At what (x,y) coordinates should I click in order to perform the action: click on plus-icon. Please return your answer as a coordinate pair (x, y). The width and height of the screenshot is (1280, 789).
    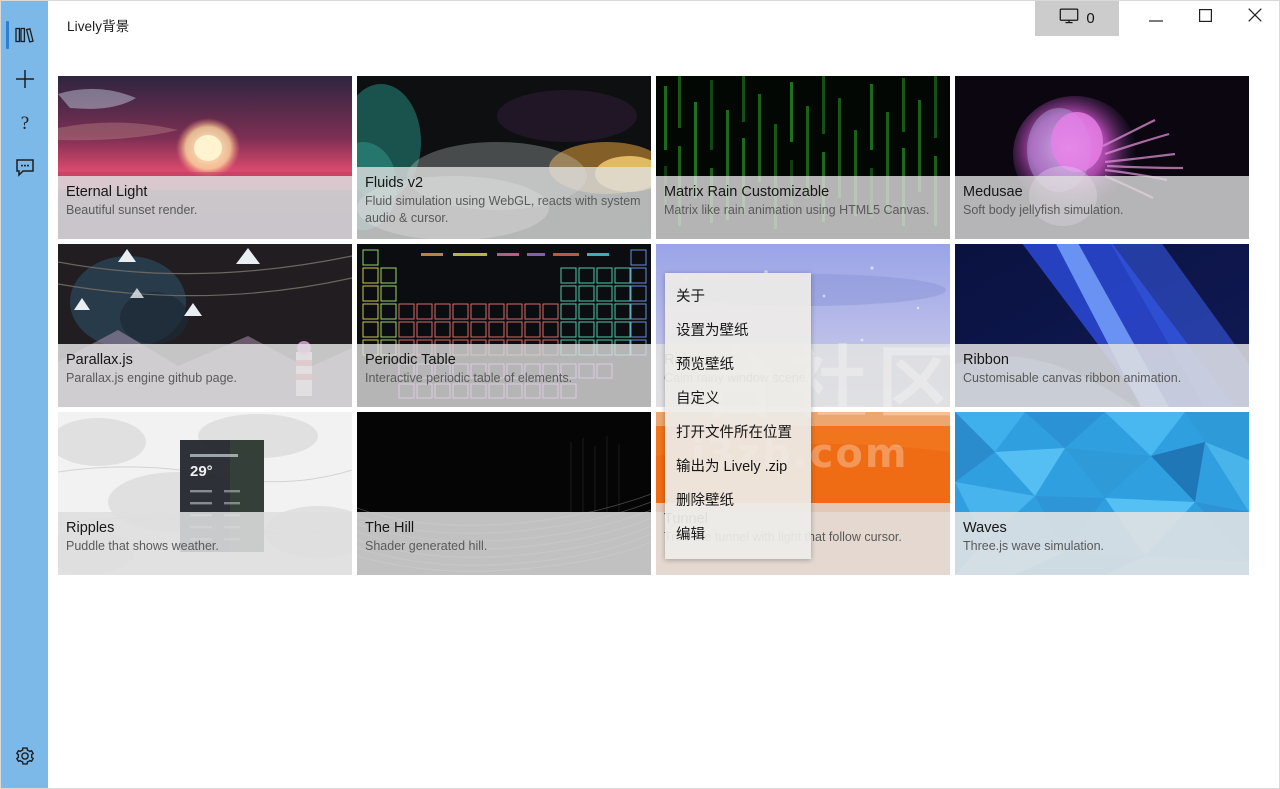
    Looking at the image, I should click on (25, 79).